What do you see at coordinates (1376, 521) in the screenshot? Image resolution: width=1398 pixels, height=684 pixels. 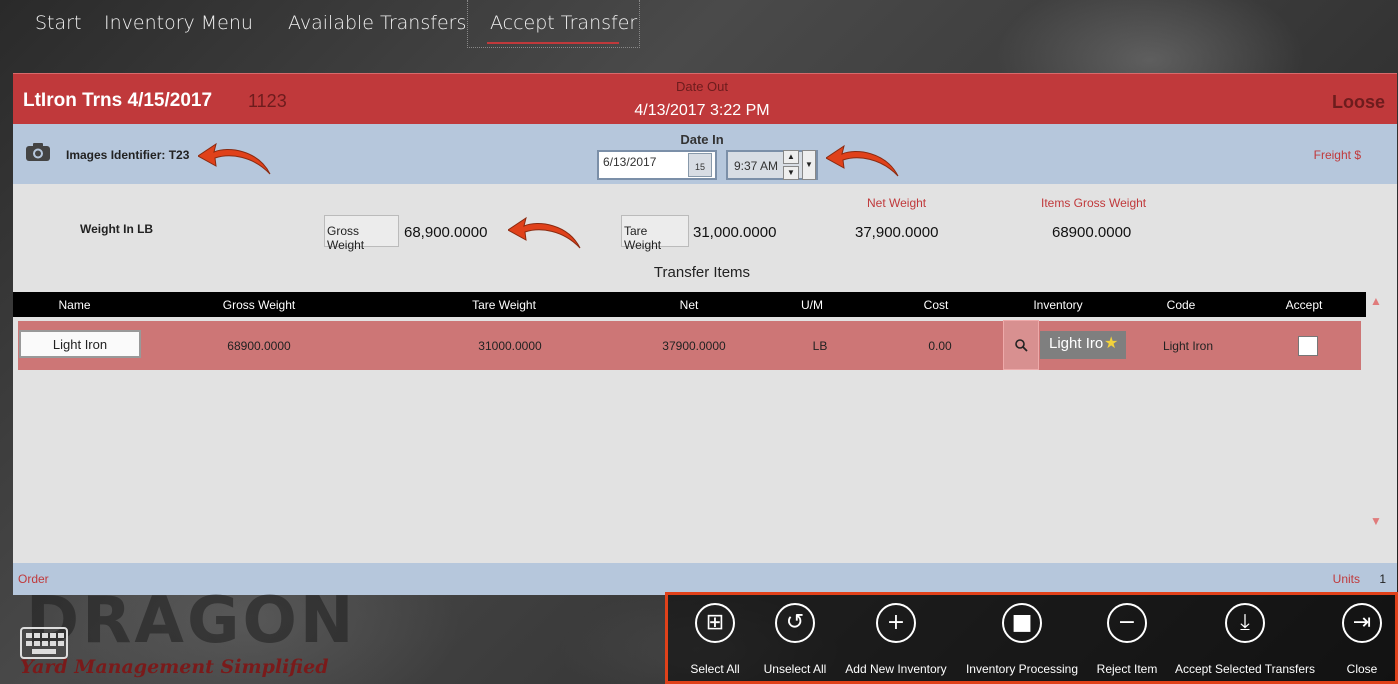 I see `scroll-down-icon: ▼` at bounding box center [1376, 521].